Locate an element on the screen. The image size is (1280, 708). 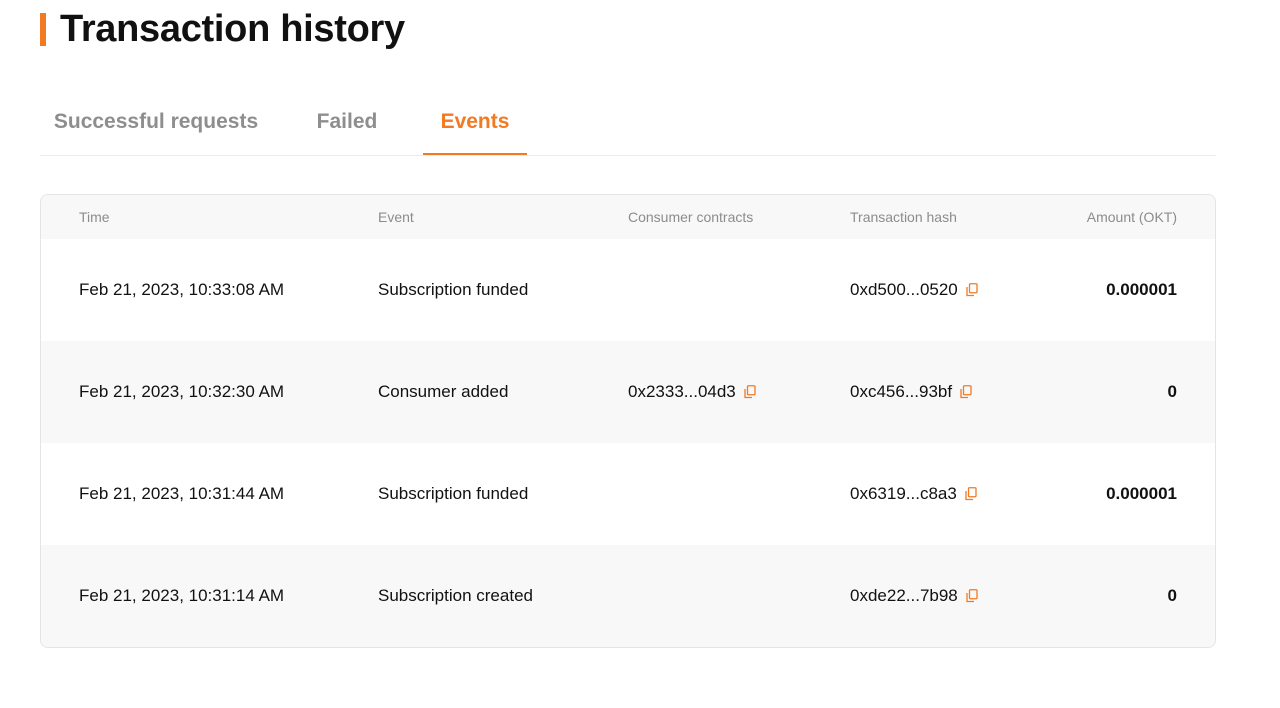
cell-transaction-hash: 0xd500...0520 is located at coordinates (914, 290).